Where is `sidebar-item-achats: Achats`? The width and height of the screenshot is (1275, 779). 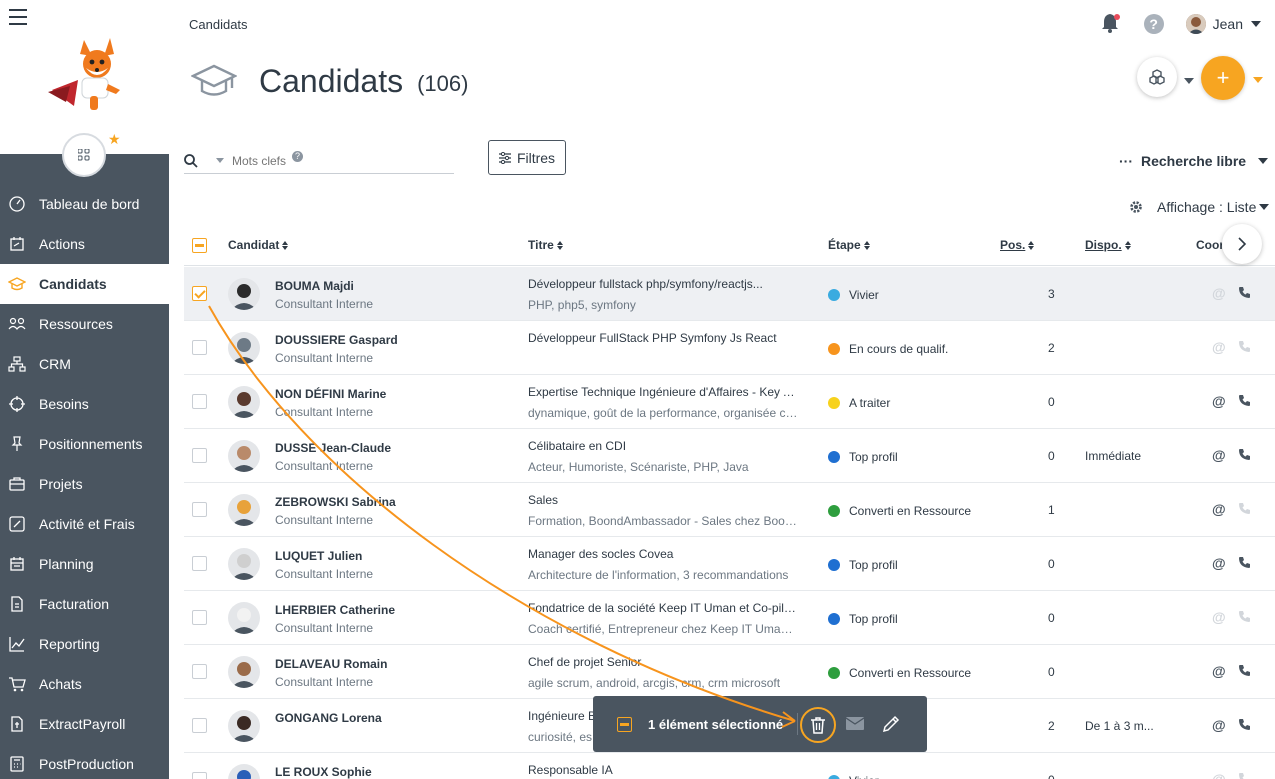
sidebar-item-achats: Achats is located at coordinates (84, 684).